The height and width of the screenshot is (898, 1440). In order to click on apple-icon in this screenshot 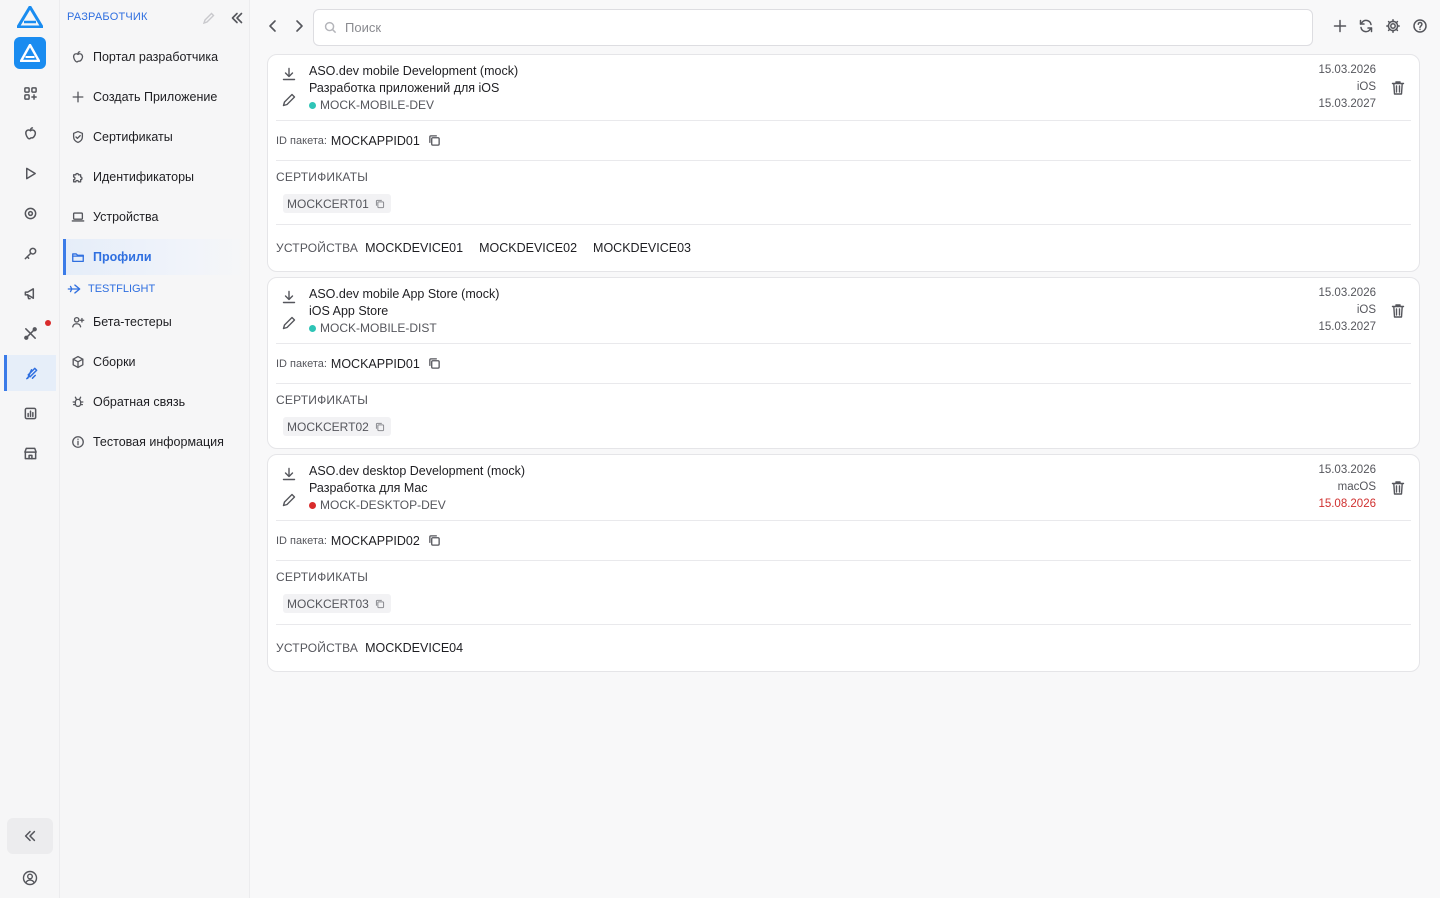, I will do `click(78, 57)`.